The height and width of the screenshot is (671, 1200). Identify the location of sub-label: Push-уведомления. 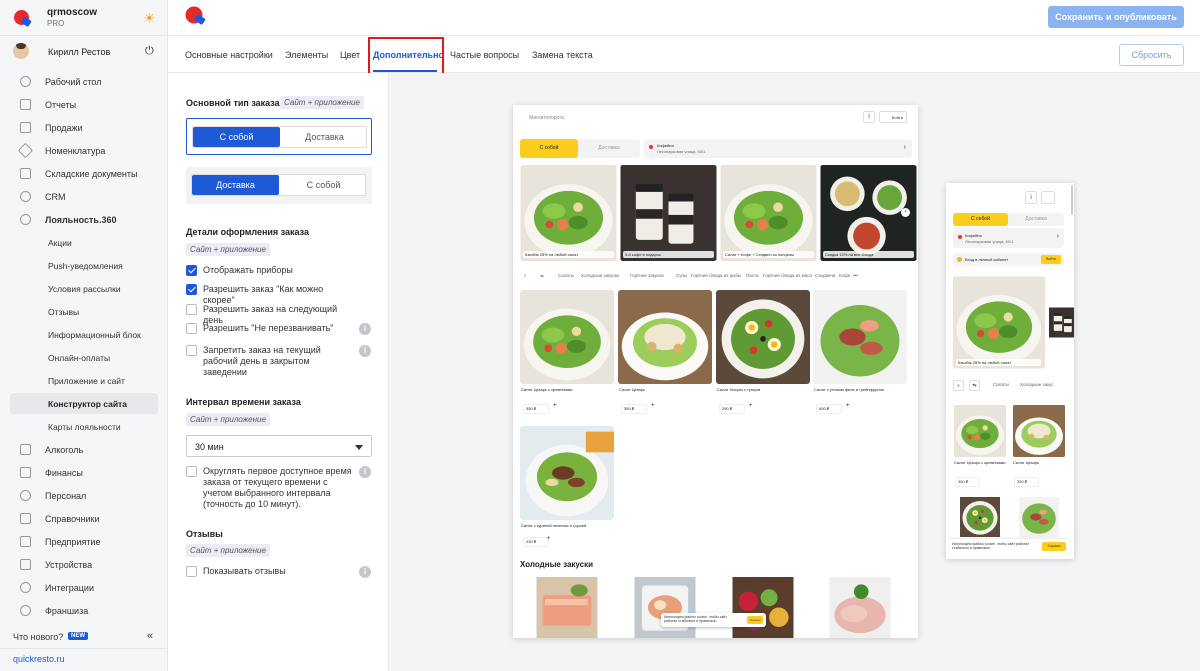
(85, 266).